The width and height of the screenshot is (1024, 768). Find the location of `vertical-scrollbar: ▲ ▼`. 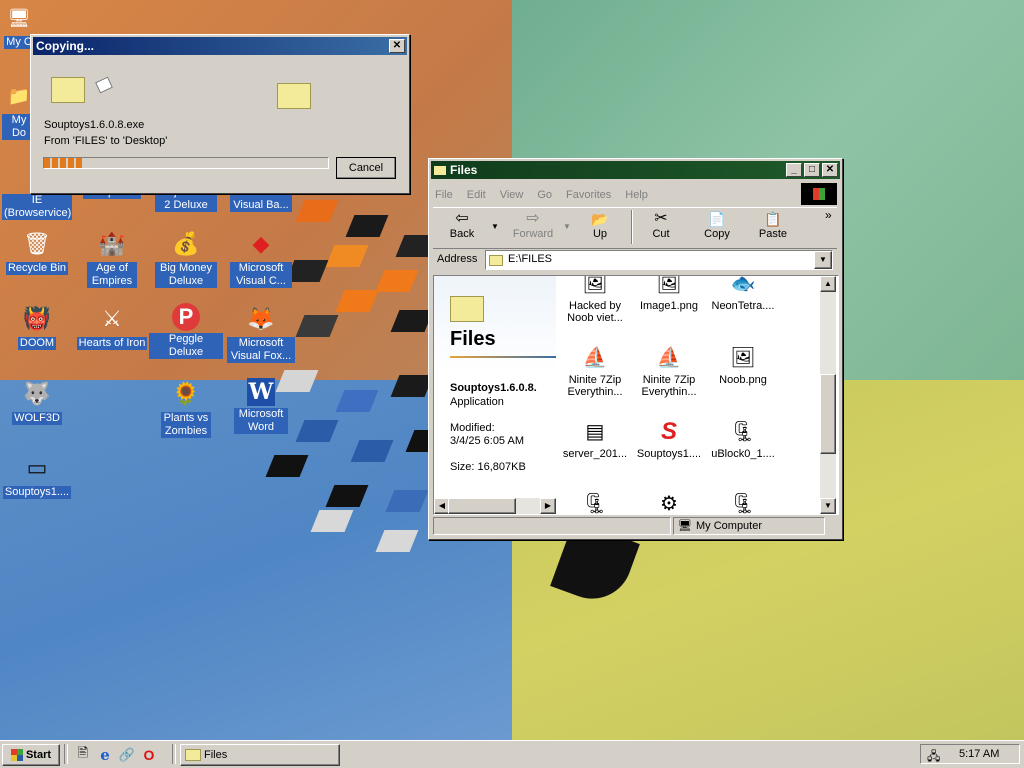

vertical-scrollbar: ▲ ▼ is located at coordinates (828, 395).